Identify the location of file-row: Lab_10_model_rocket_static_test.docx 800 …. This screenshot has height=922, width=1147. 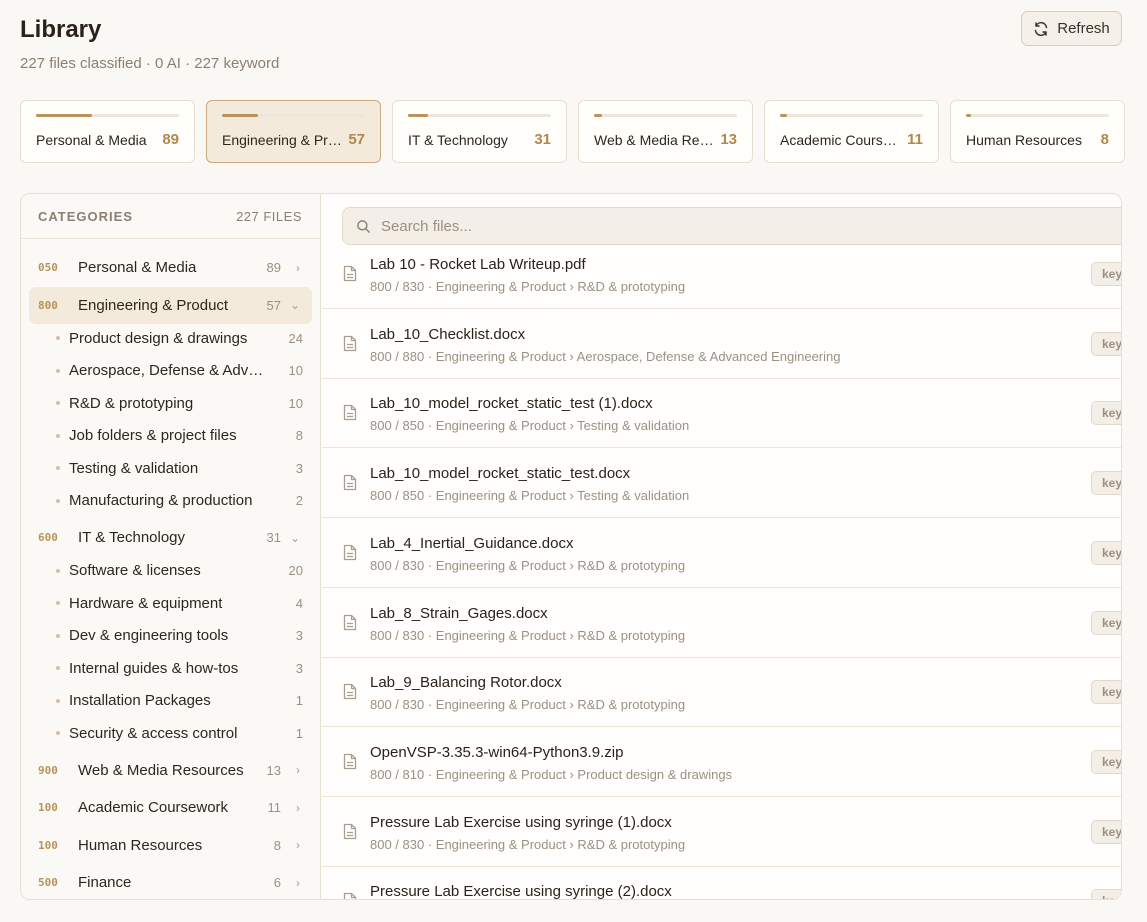
(721, 483).